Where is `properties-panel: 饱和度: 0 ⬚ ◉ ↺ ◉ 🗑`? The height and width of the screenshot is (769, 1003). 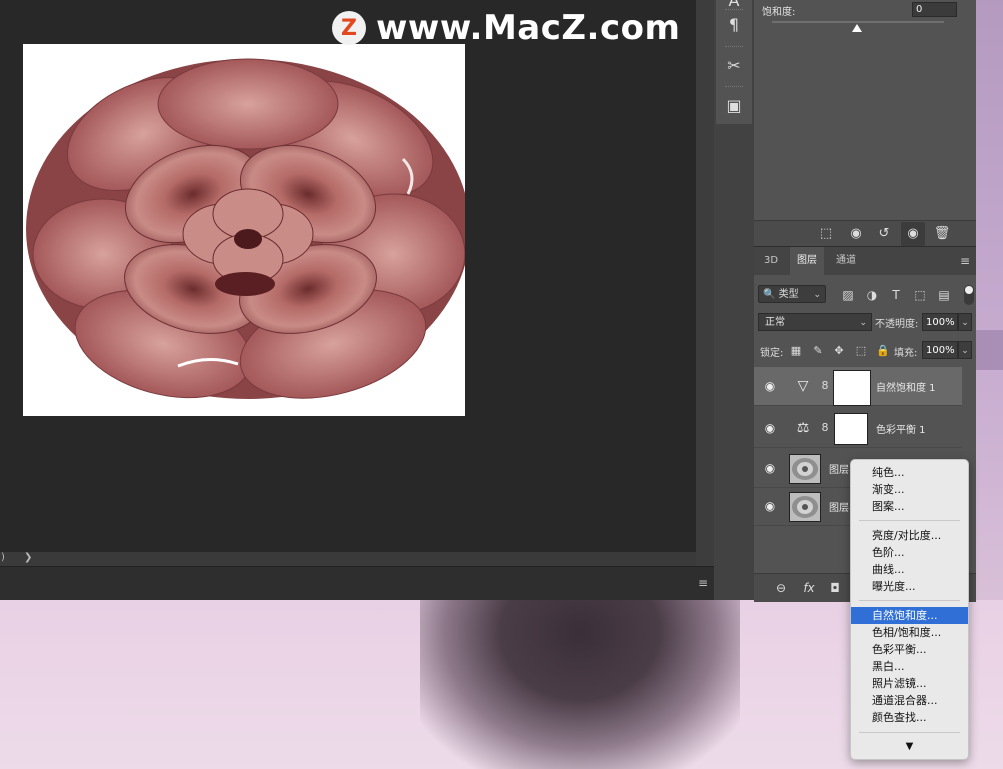 properties-panel: 饱和度: 0 ⬚ ◉ ↺ ◉ 🗑 is located at coordinates (865, 123).